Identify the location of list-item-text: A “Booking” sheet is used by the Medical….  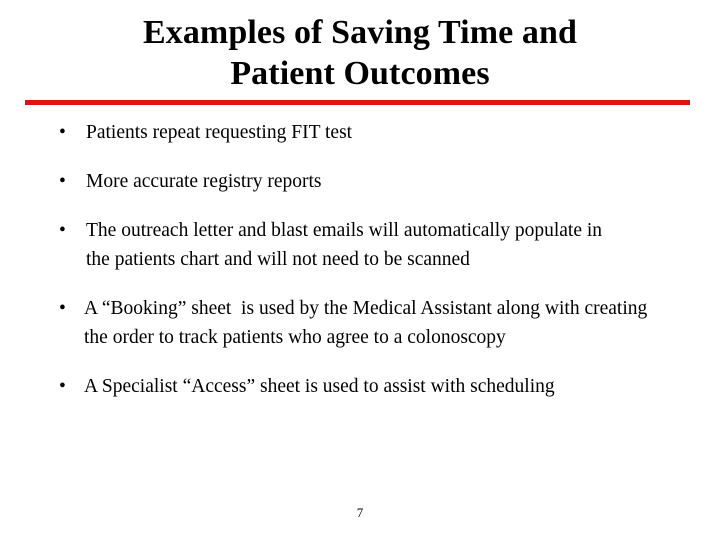
(368, 323).